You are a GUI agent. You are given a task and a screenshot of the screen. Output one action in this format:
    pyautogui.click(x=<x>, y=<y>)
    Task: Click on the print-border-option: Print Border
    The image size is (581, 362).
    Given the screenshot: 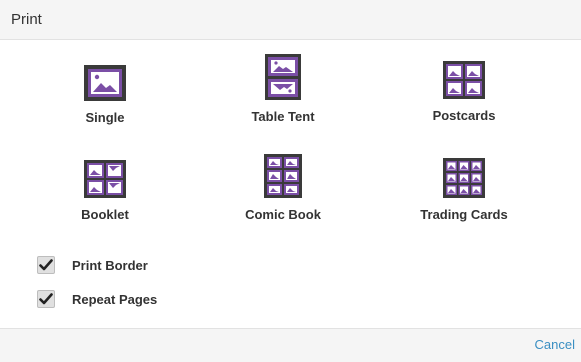 What is the action you would take?
    pyautogui.click(x=92, y=265)
    